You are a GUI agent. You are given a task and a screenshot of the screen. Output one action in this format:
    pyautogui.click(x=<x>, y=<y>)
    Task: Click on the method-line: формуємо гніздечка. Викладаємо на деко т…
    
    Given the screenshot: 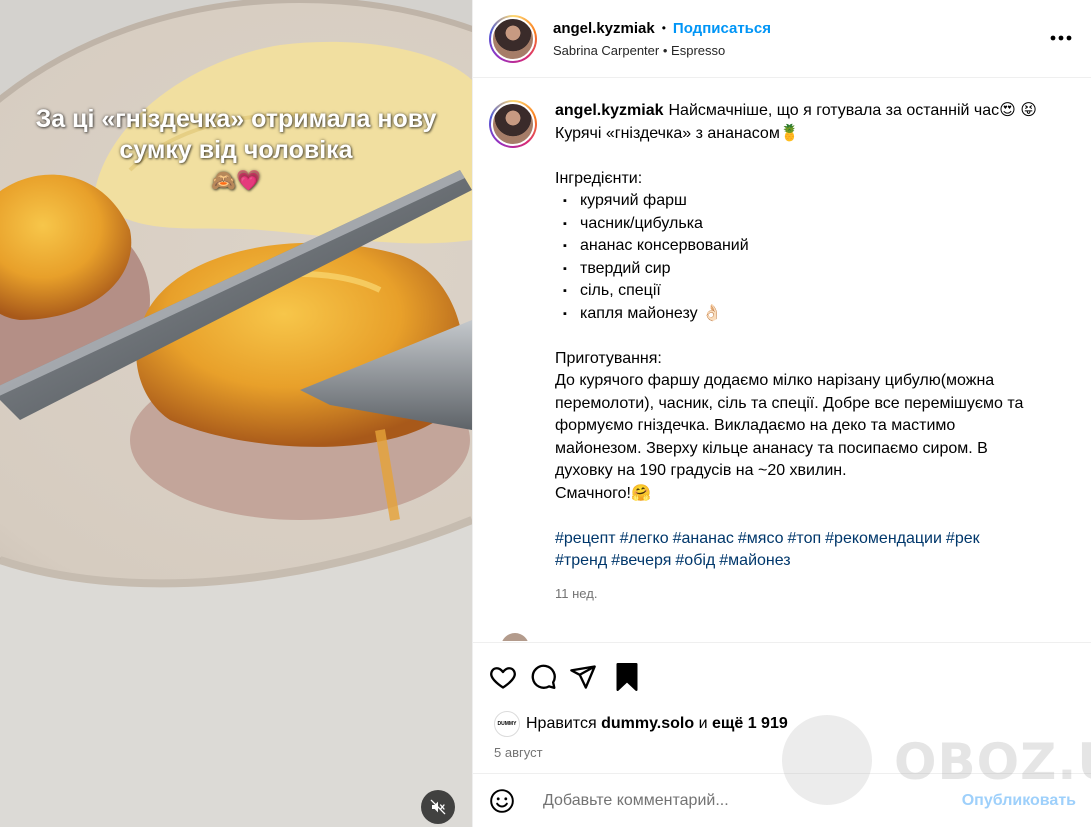 What is the action you would take?
    pyautogui.click(x=755, y=425)
    